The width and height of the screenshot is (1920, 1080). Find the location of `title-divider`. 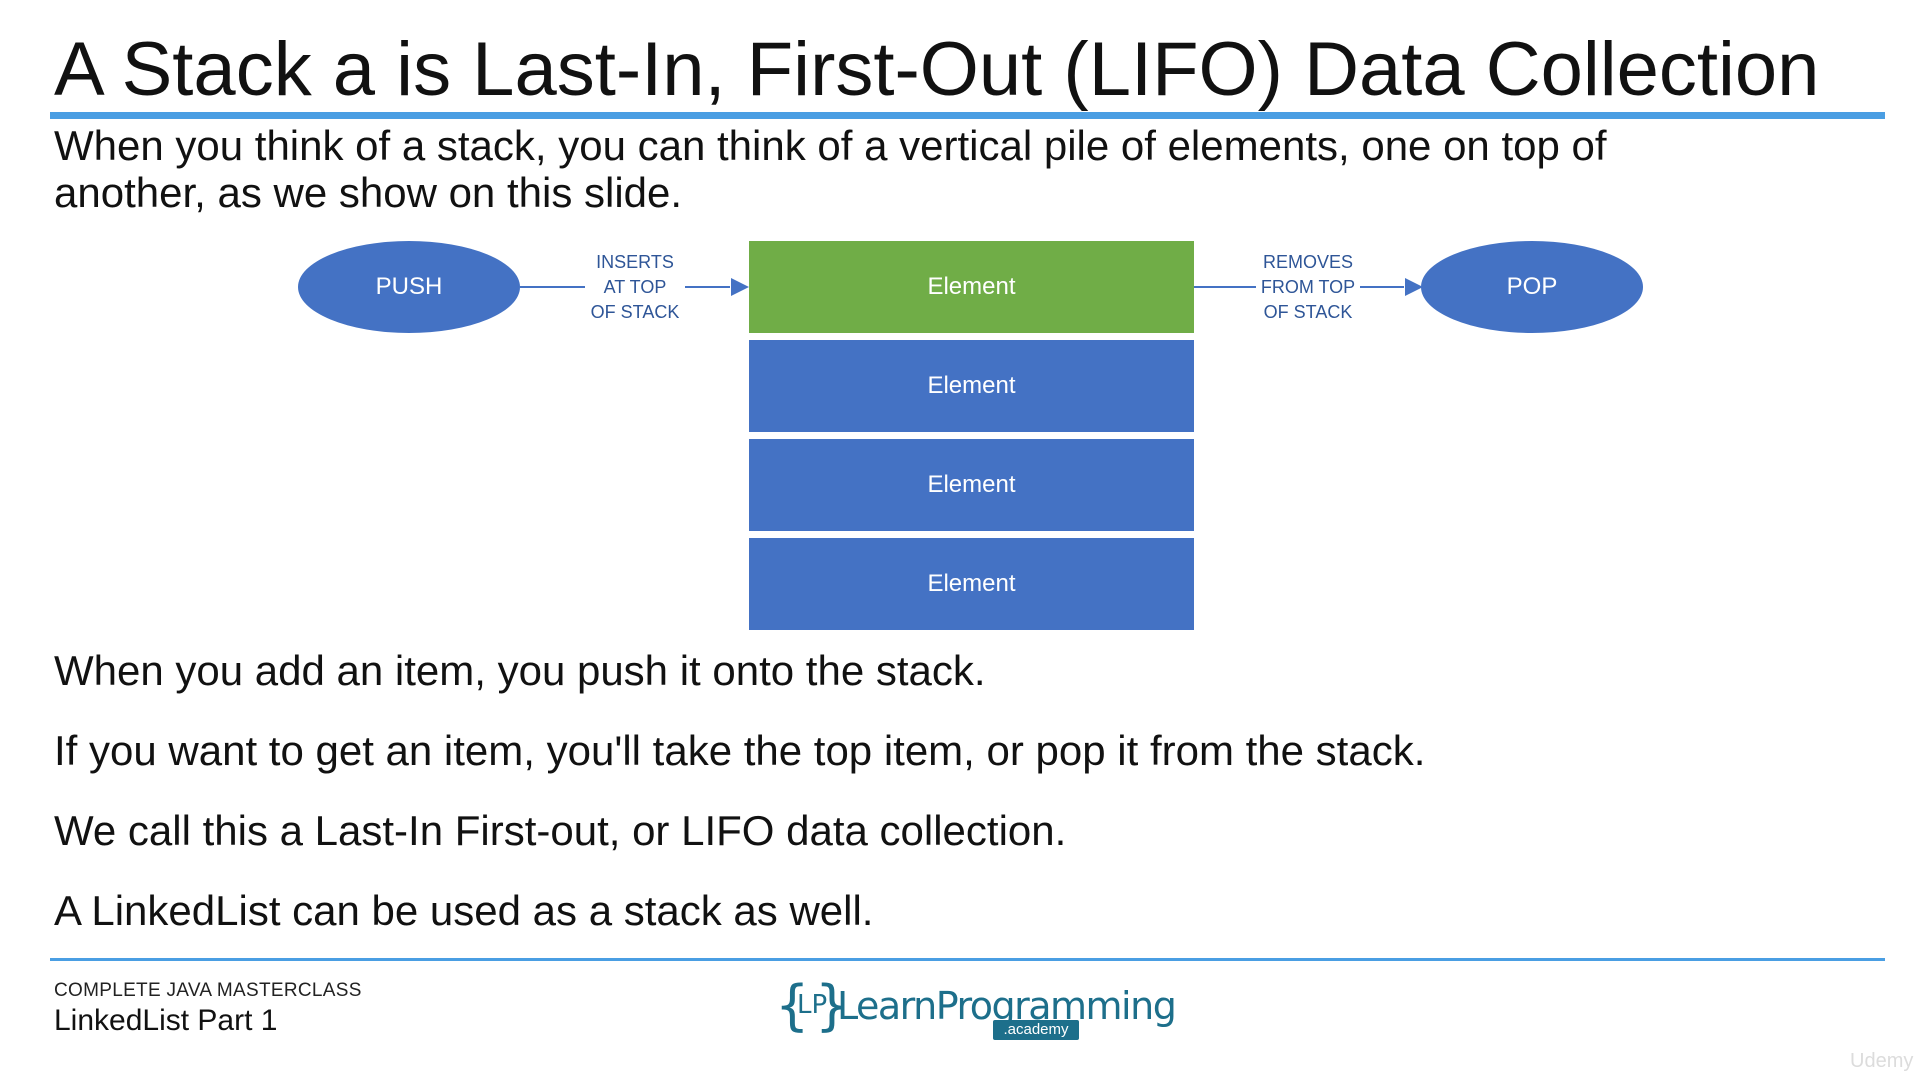

title-divider is located at coordinates (967, 115).